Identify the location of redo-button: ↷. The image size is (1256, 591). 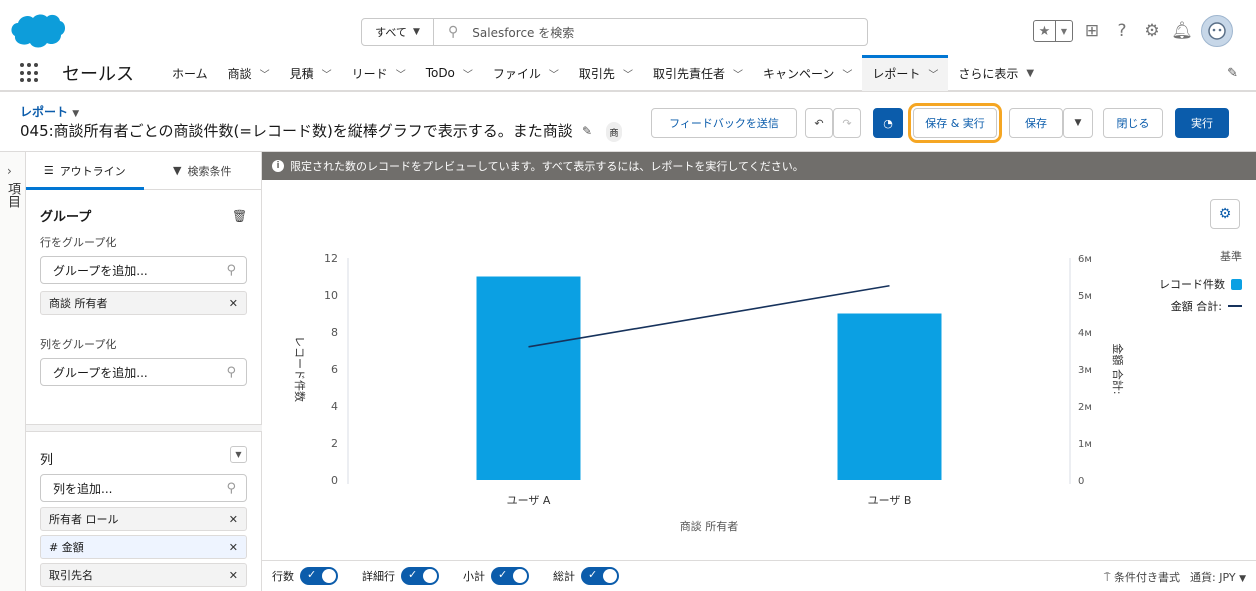
(847, 123).